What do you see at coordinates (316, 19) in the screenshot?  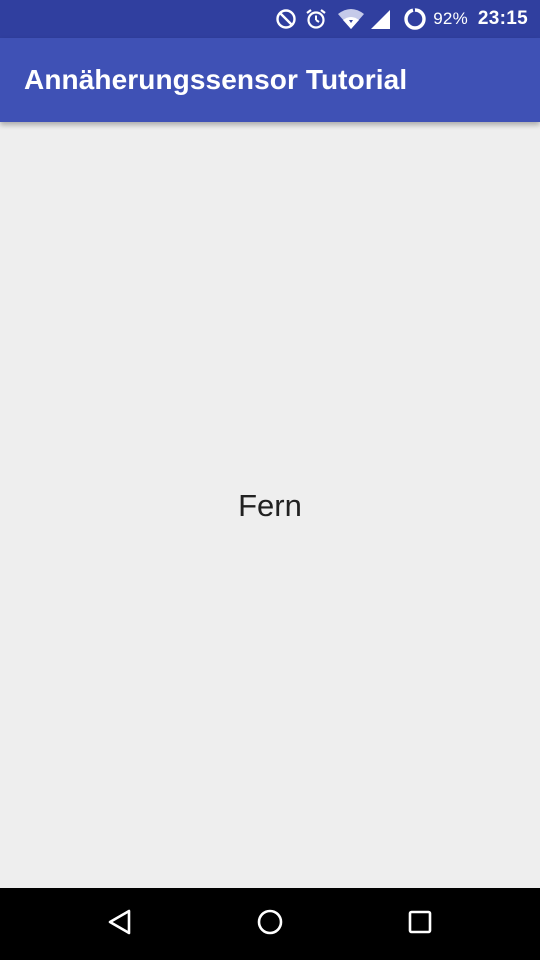 I see `alarm-icon` at bounding box center [316, 19].